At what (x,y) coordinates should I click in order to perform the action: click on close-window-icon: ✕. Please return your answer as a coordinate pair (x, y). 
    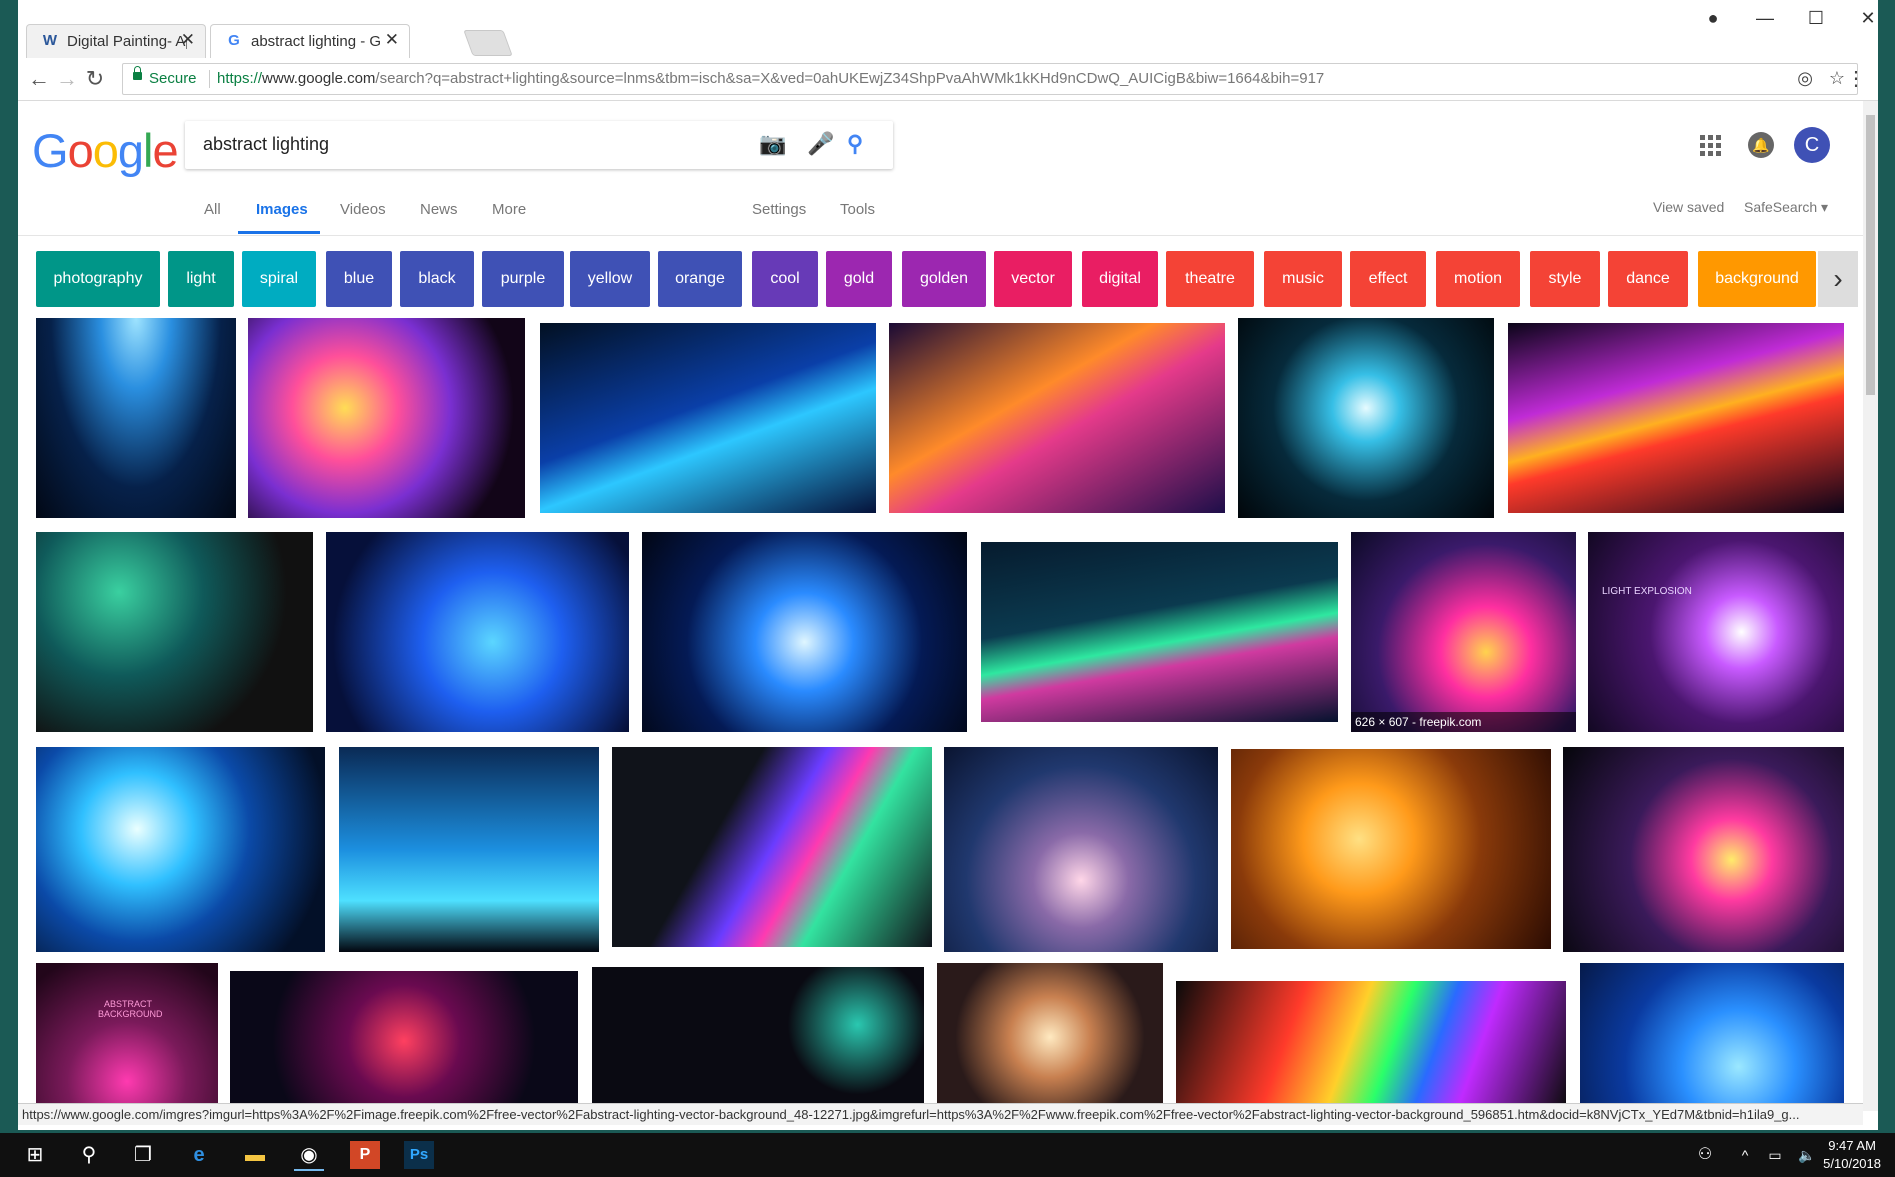
    Looking at the image, I should click on (1865, 18).